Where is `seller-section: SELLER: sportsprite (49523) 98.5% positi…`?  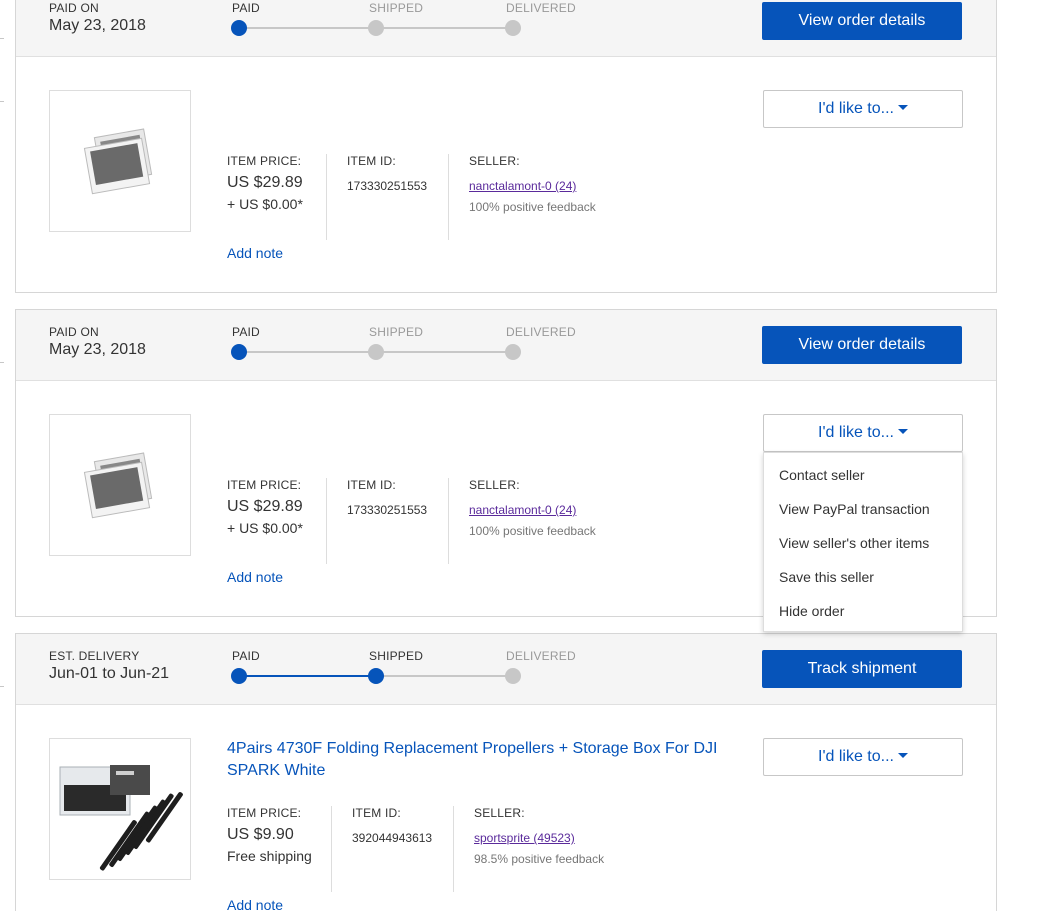
seller-section: SELLER: sportsprite (49523) 98.5% positi… is located at coordinates (539, 836).